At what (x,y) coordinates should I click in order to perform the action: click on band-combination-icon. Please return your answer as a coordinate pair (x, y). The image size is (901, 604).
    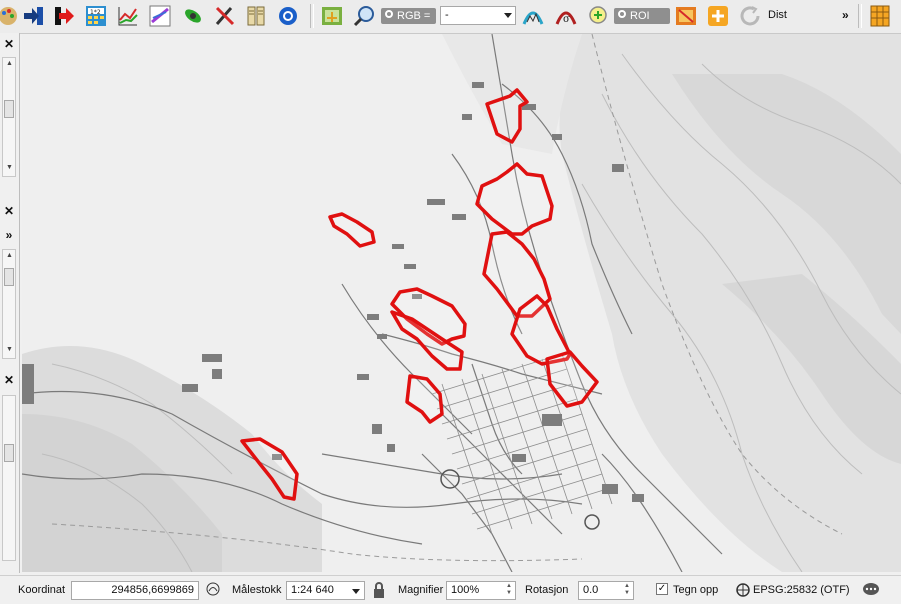
    Looking at the image, I should click on (686, 16).